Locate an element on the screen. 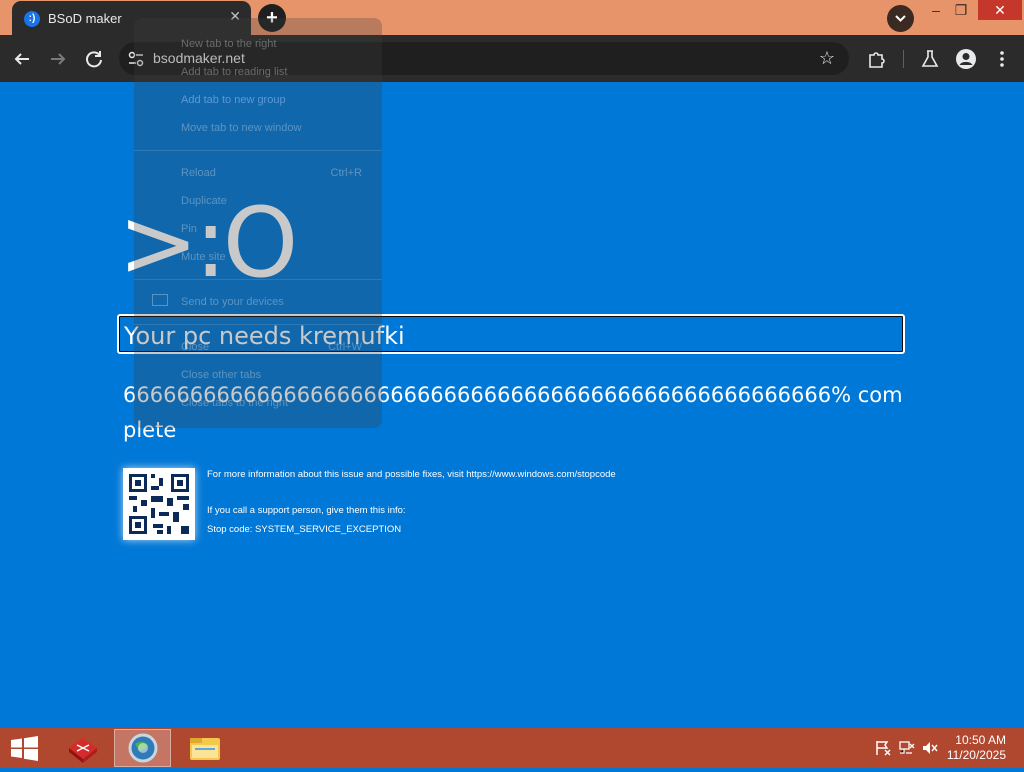 The image size is (1024, 772). labs-flask-icon is located at coordinates (930, 59).